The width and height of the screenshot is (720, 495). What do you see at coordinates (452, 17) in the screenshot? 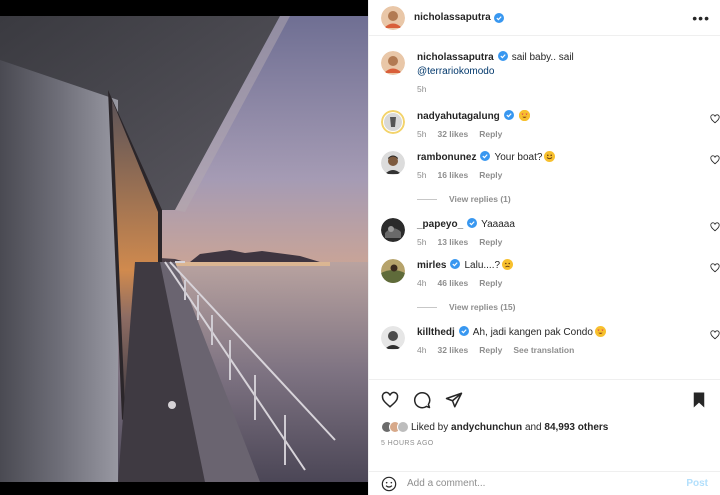
I see `author-username: nicholassaputra` at bounding box center [452, 17].